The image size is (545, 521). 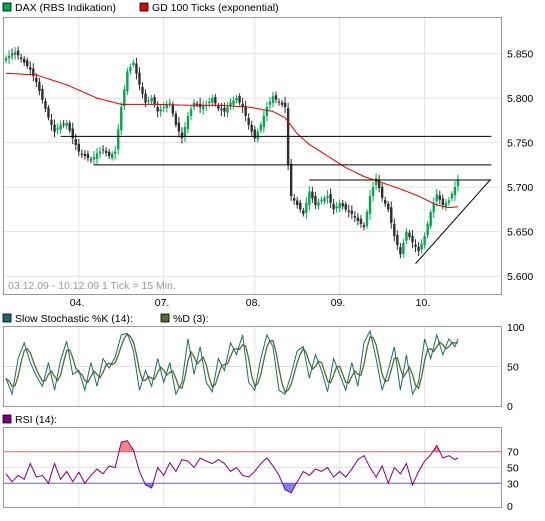 What do you see at coordinates (520, 188) in the screenshot?
I see `price-y-tick-label: 5.700` at bounding box center [520, 188].